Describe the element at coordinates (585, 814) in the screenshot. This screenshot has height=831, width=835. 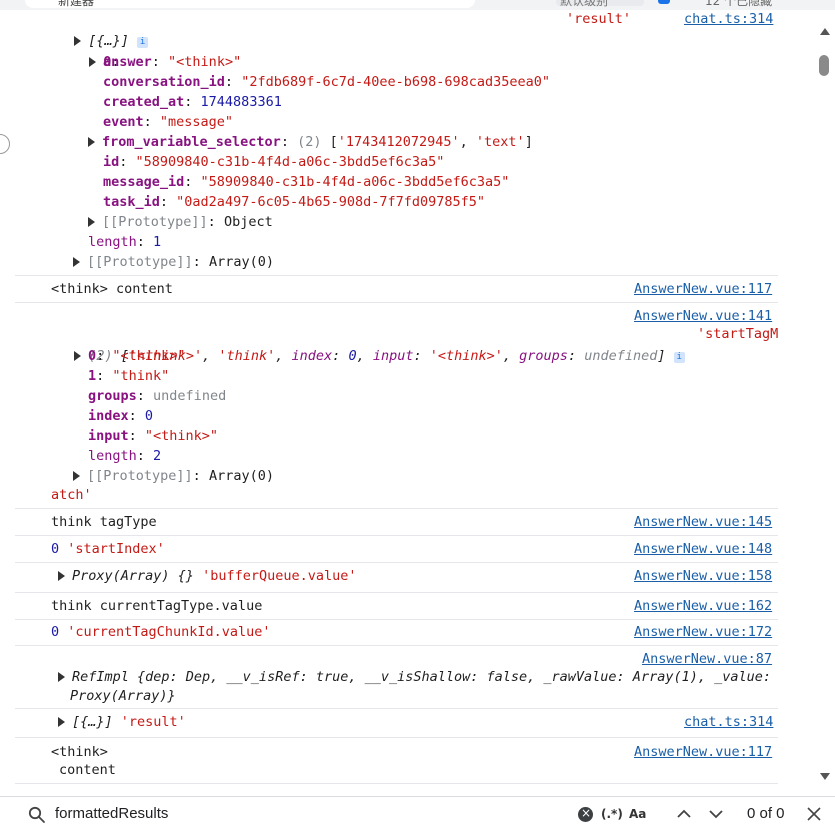
I see `clear-search-icon: ×` at that location.